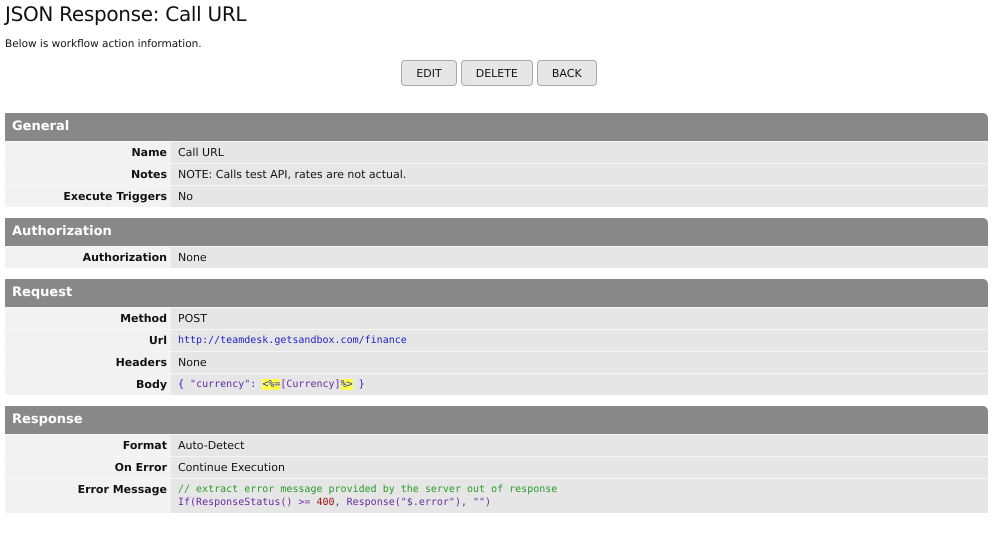 This screenshot has height=551, width=998. Describe the element at coordinates (126, 14) in the screenshot. I see `page-title: JSON Response: Call URL` at that location.